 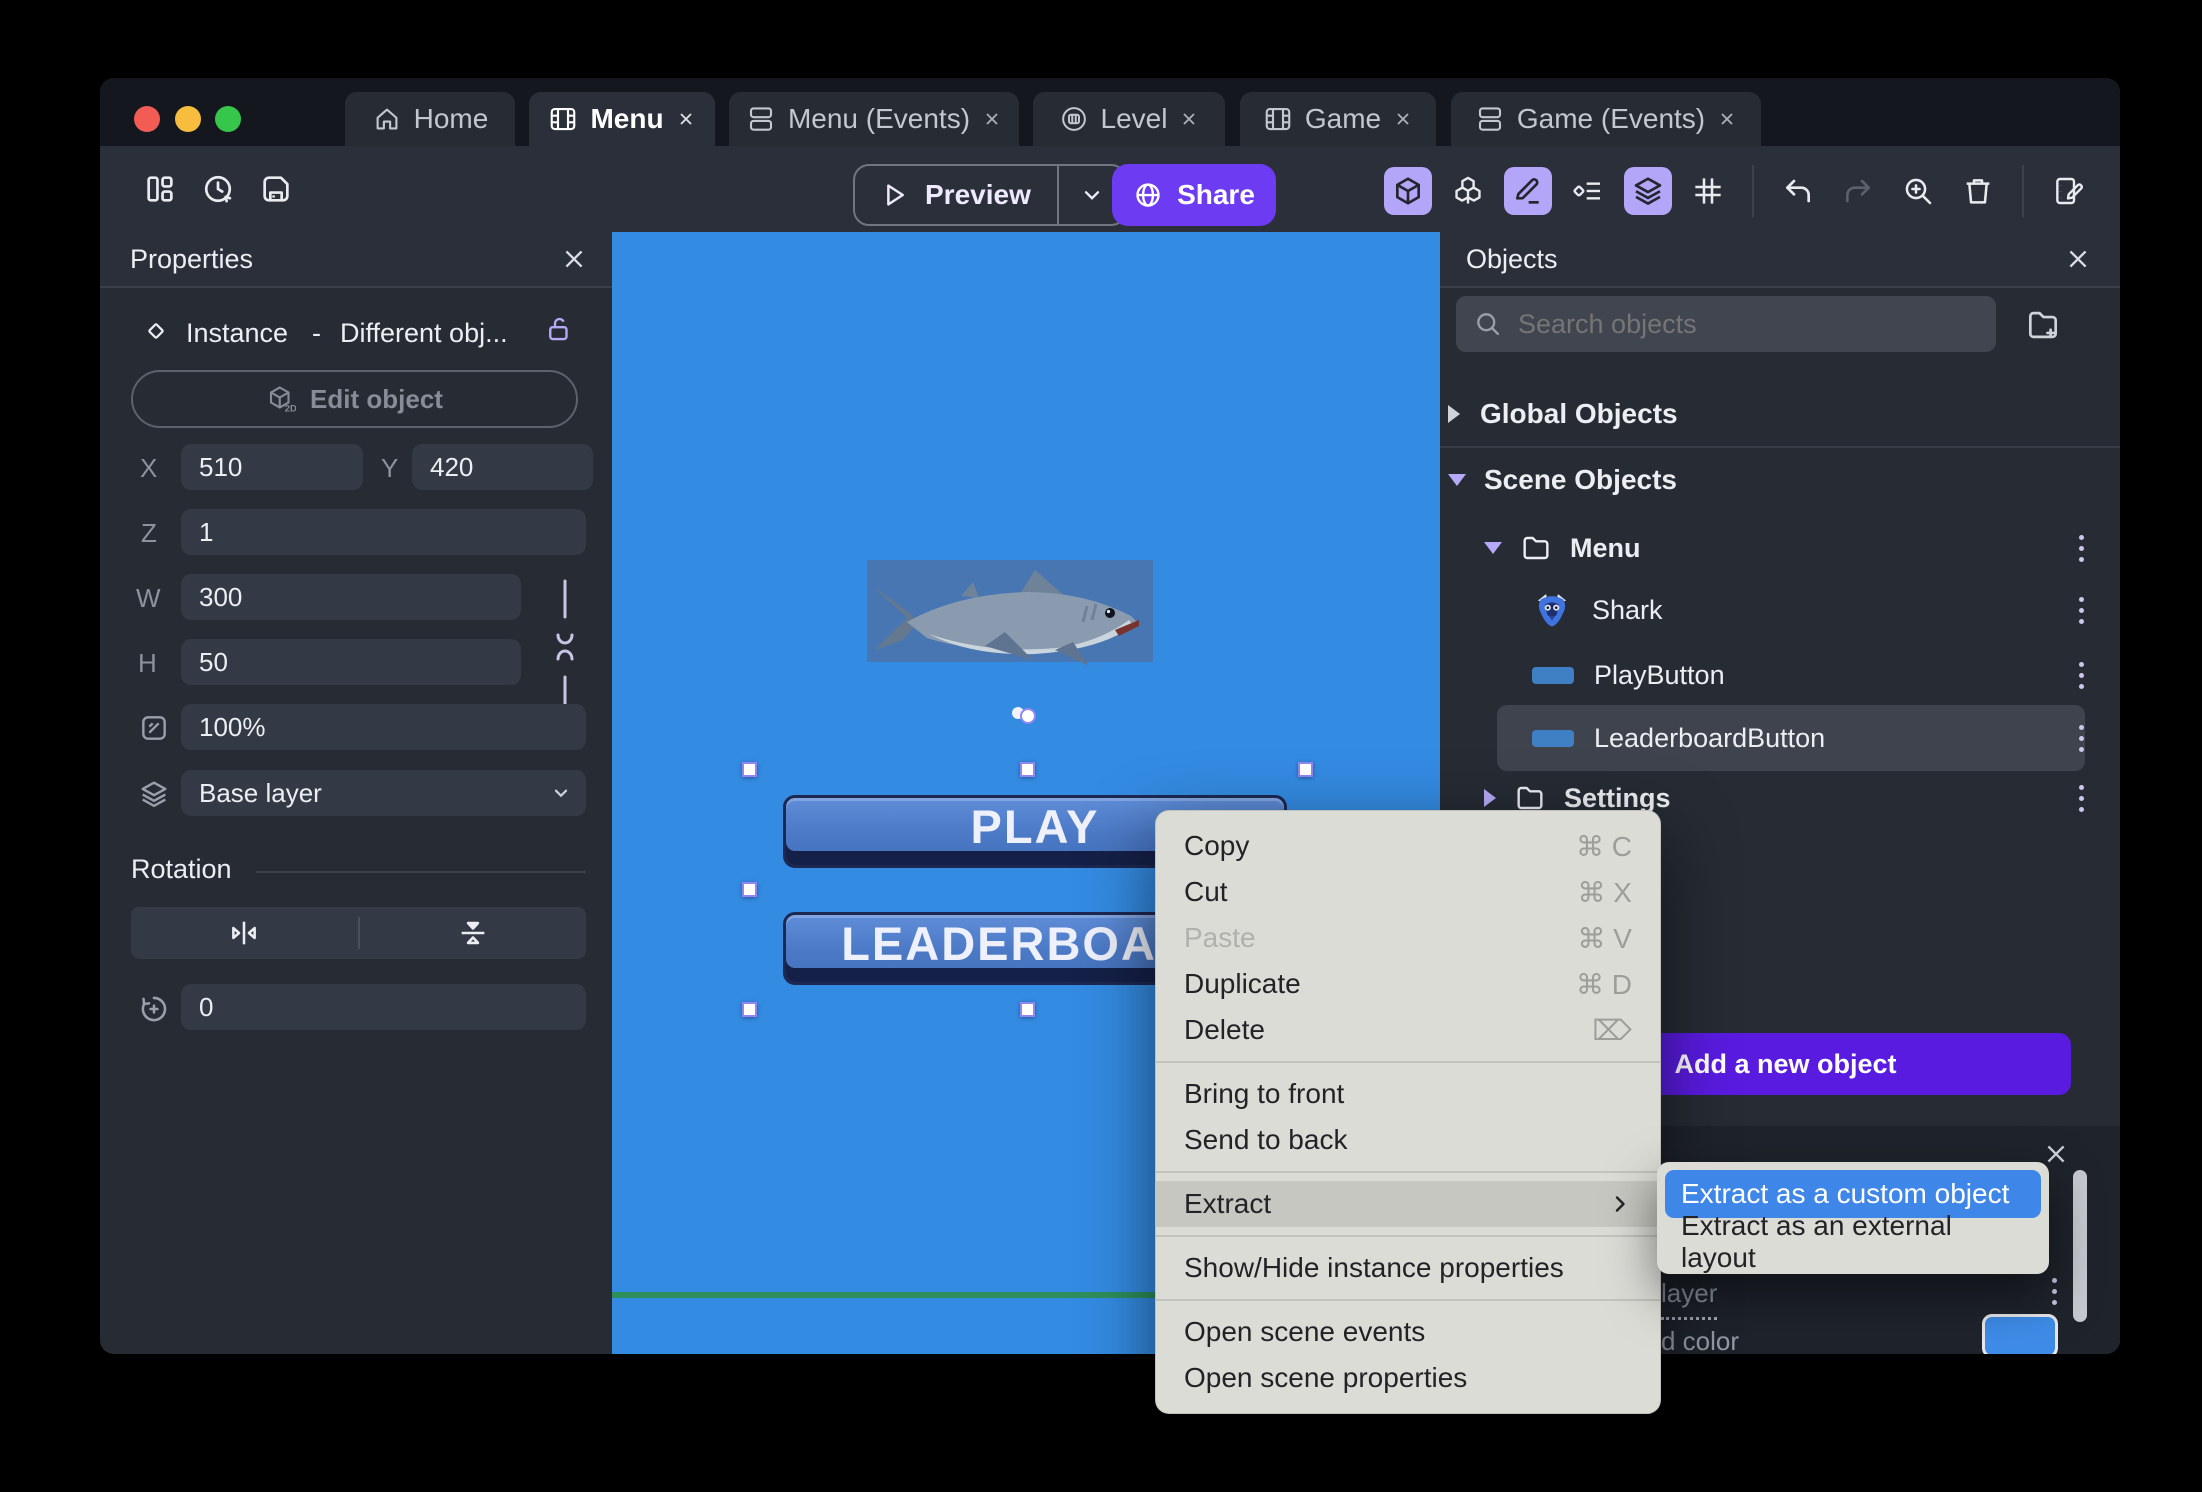 I want to click on tab-label: Menu (Events), so click(x=879, y=118).